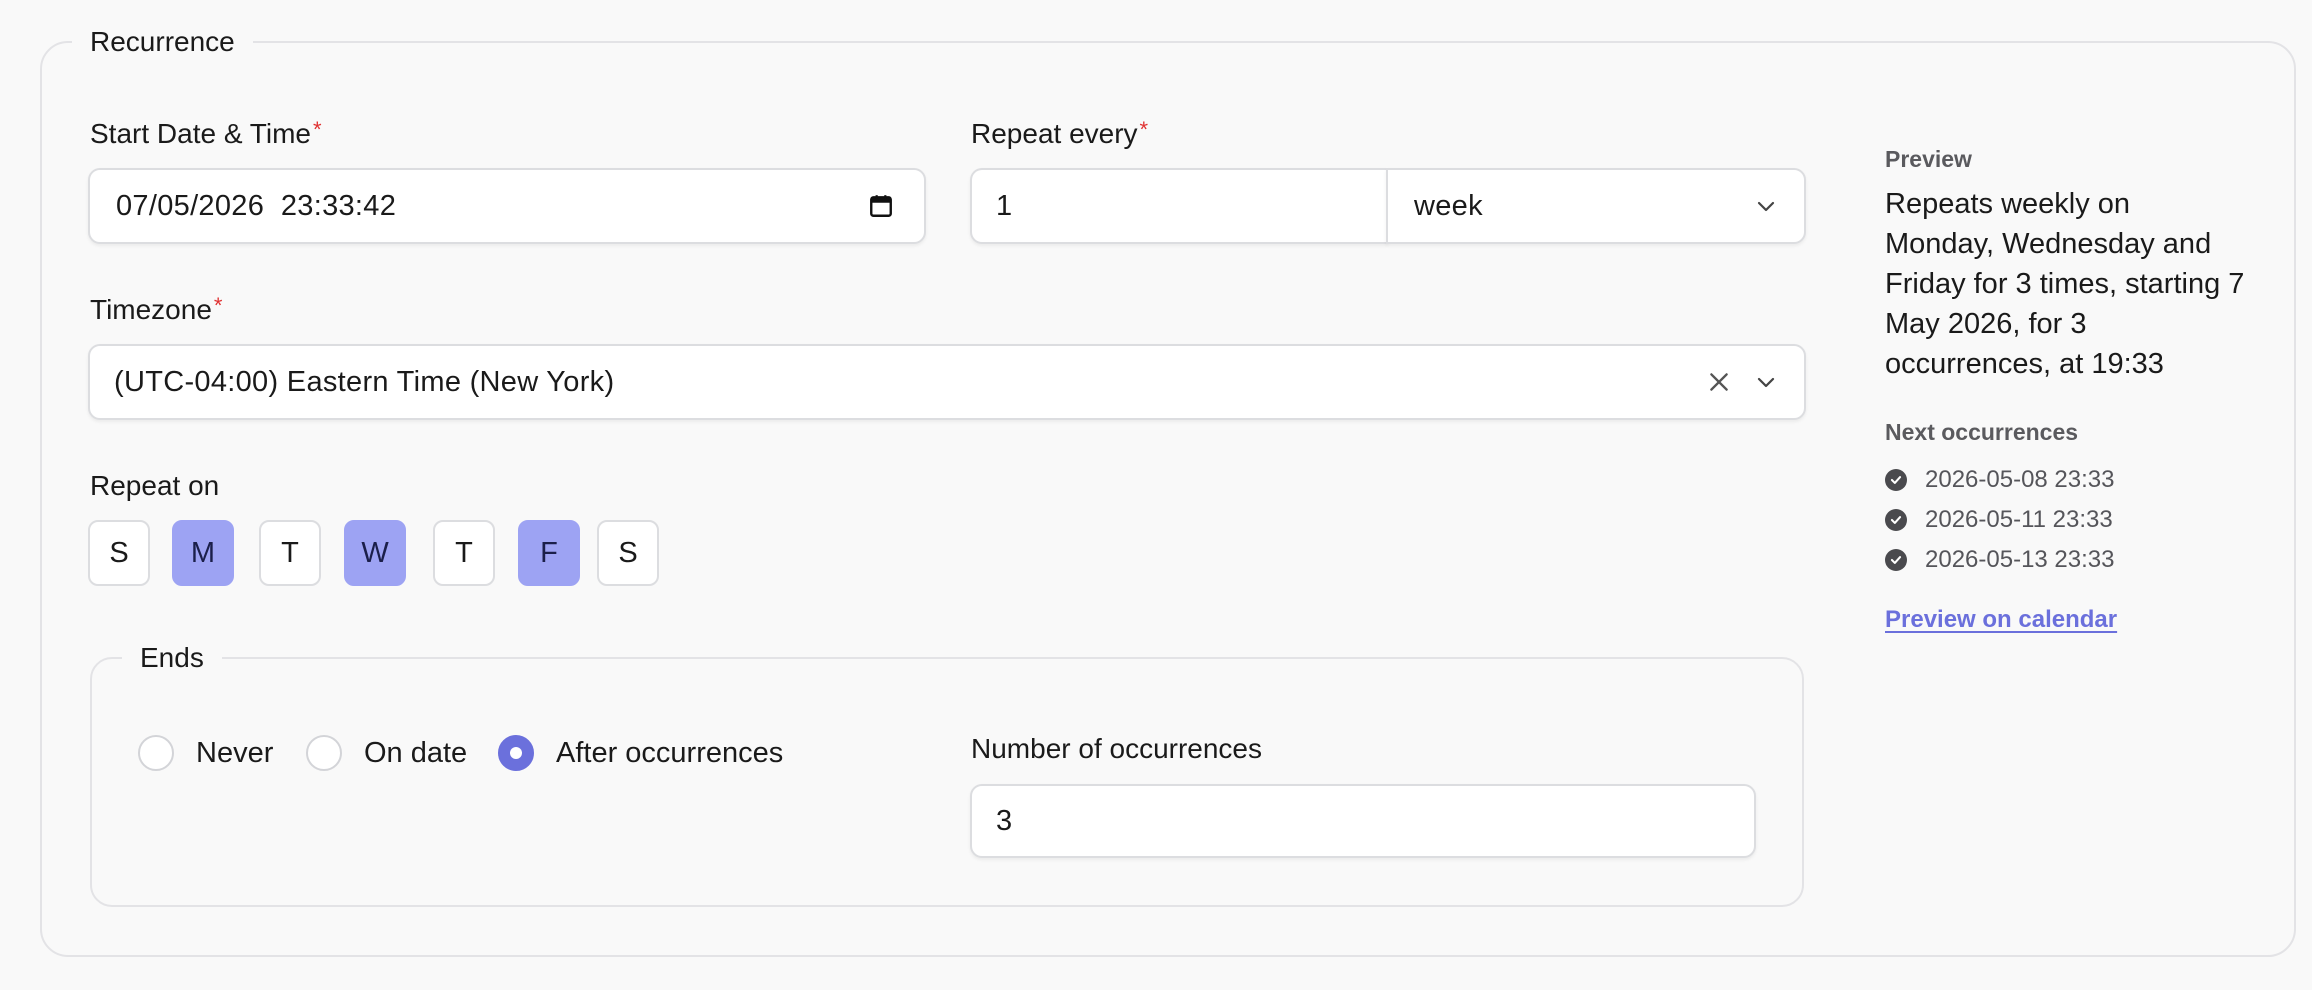  I want to click on calendar-icon, so click(881, 206).